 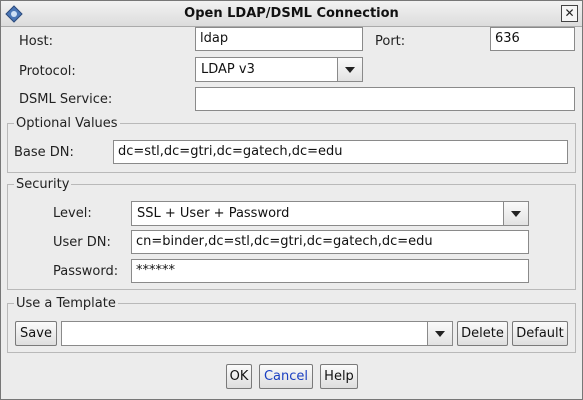 What do you see at coordinates (239, 376) in the screenshot?
I see `ok-button: OK` at bounding box center [239, 376].